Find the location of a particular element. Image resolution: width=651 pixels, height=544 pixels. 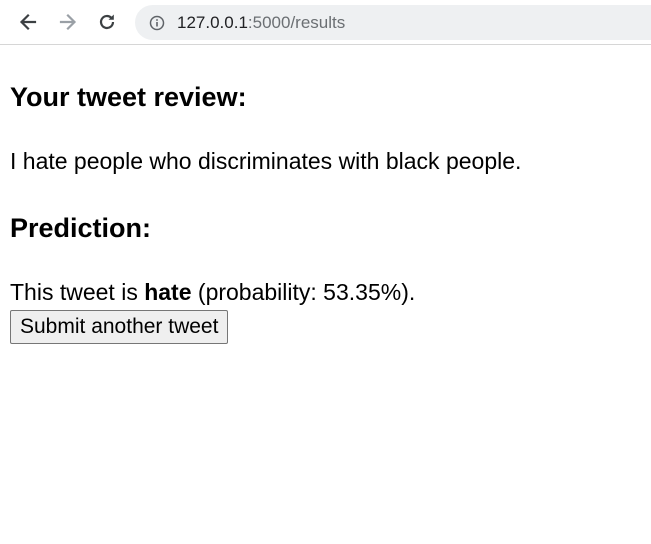

url-path: :5000/results is located at coordinates (296, 22).